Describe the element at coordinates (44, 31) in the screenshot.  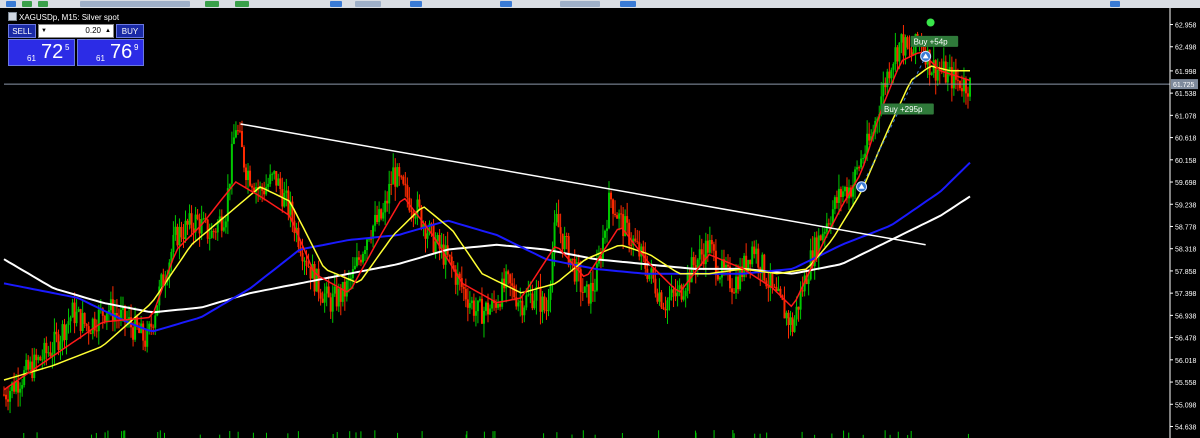
I see `lot-decrease-icon: ▼` at that location.